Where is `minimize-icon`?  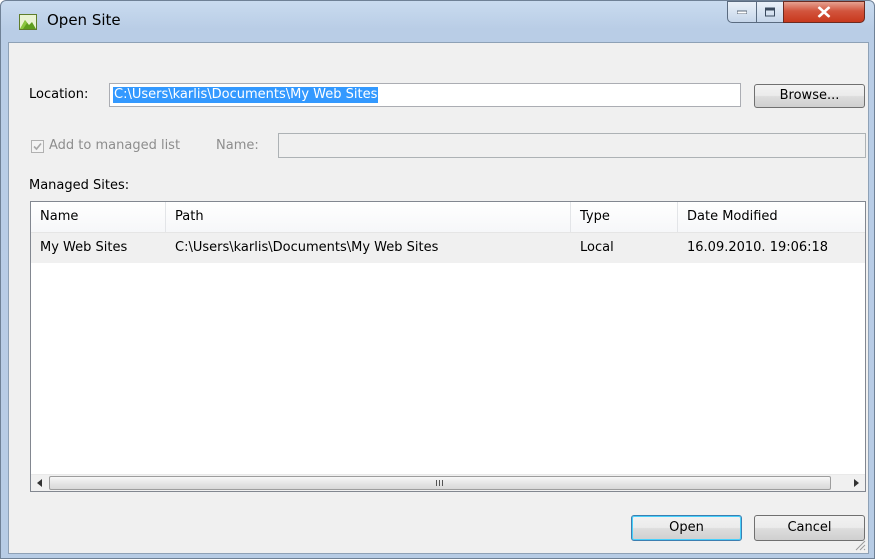 minimize-icon is located at coordinates (742, 12).